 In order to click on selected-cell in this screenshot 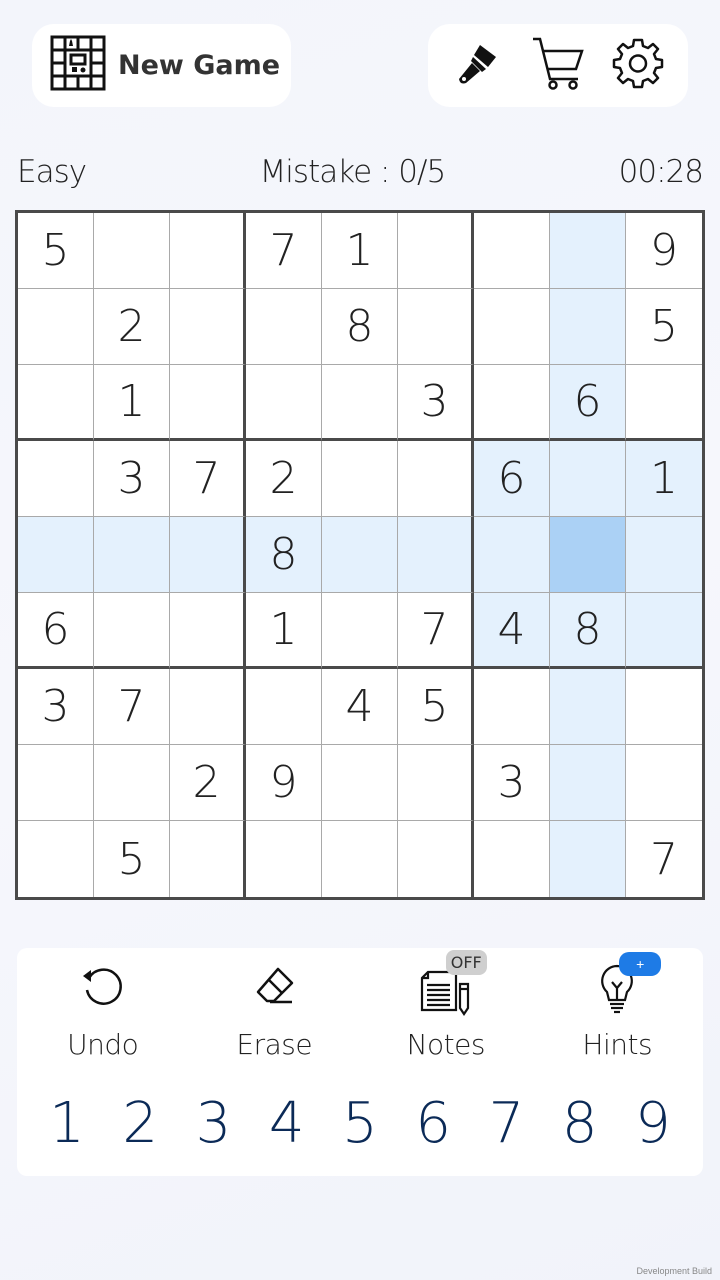, I will do `click(588, 555)`.